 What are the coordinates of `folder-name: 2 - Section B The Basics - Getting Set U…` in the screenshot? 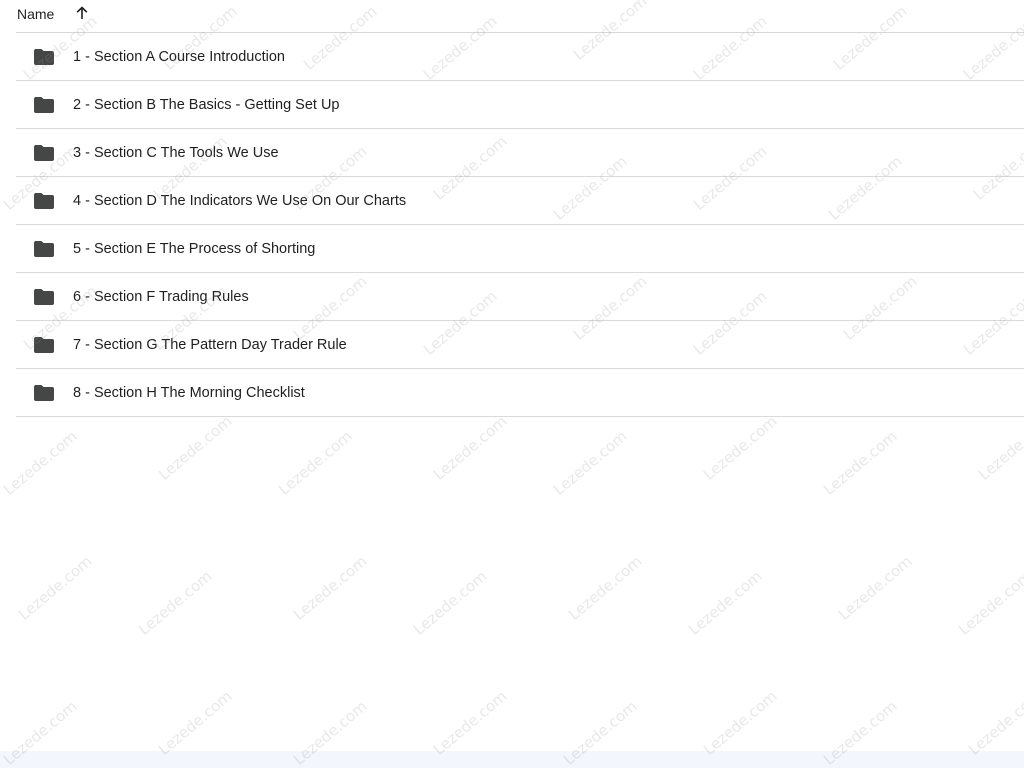 It's located at (206, 104).